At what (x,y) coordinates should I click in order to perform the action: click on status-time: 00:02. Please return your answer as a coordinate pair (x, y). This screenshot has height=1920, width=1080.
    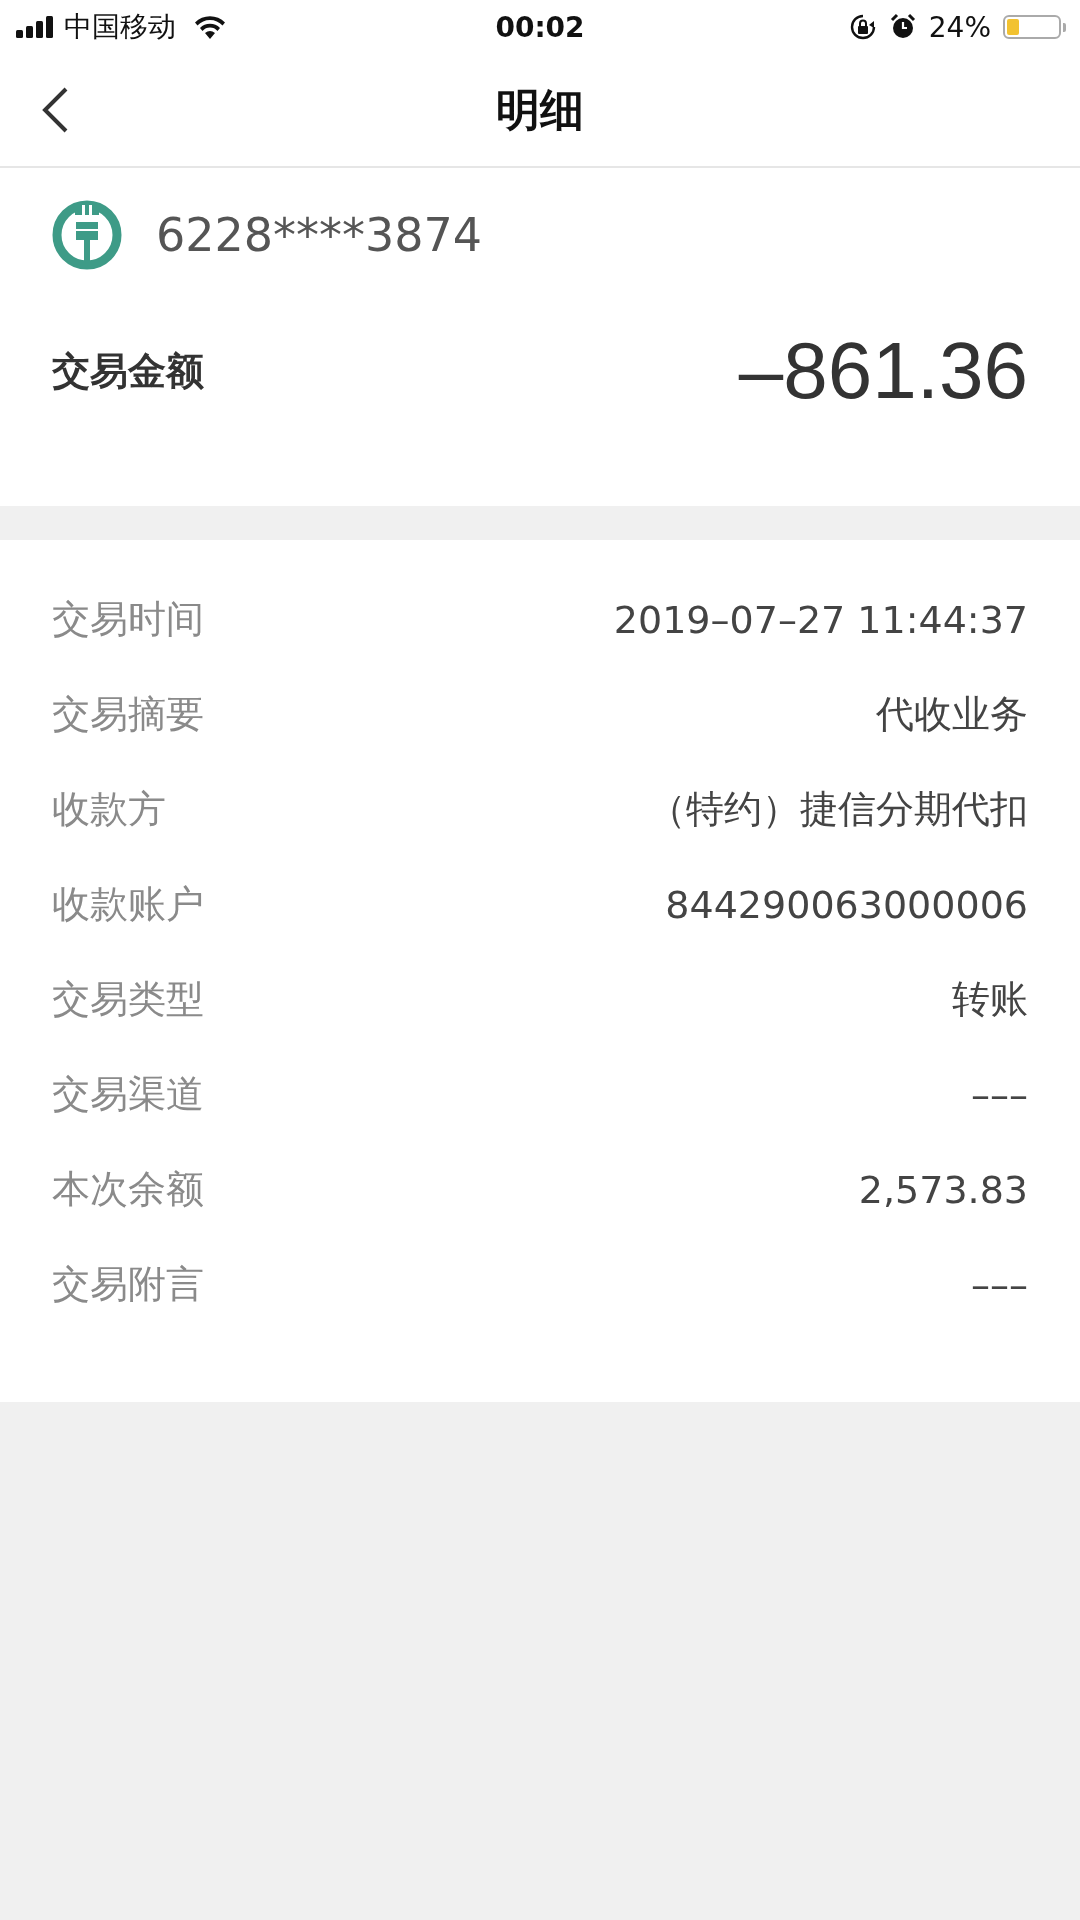
    Looking at the image, I should click on (540, 27).